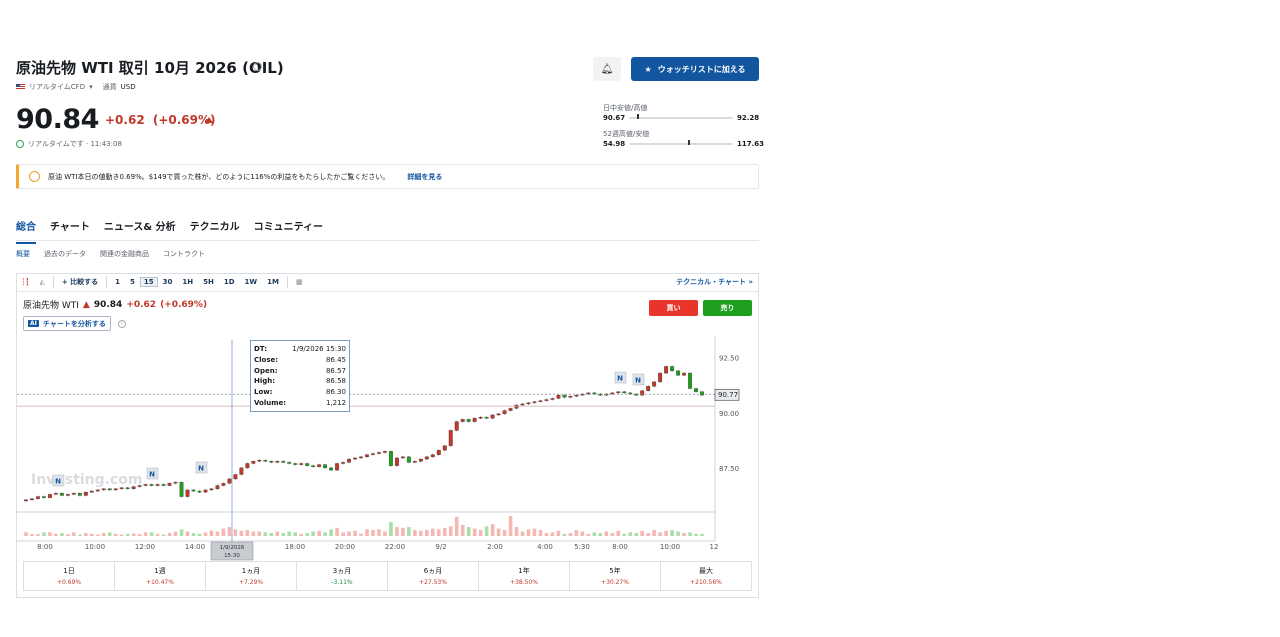 The height and width of the screenshot is (637, 1280). What do you see at coordinates (524, 576) in the screenshot?
I see `perf-1y: 1年 +38.50%` at bounding box center [524, 576].